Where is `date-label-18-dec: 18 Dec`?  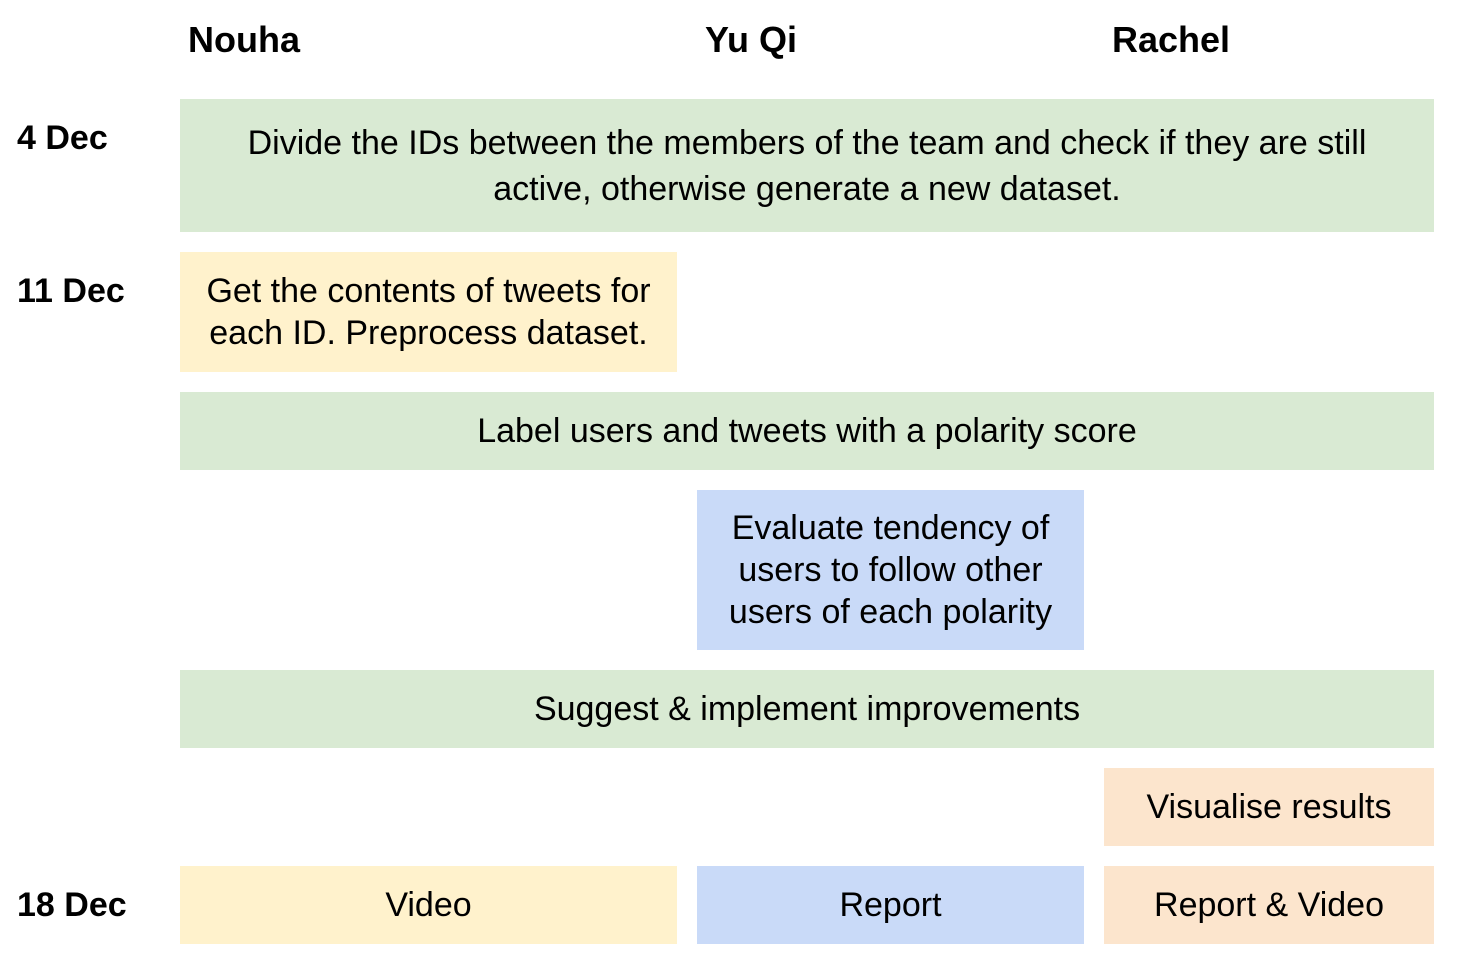 date-label-18-dec: 18 Dec is located at coordinates (72, 905).